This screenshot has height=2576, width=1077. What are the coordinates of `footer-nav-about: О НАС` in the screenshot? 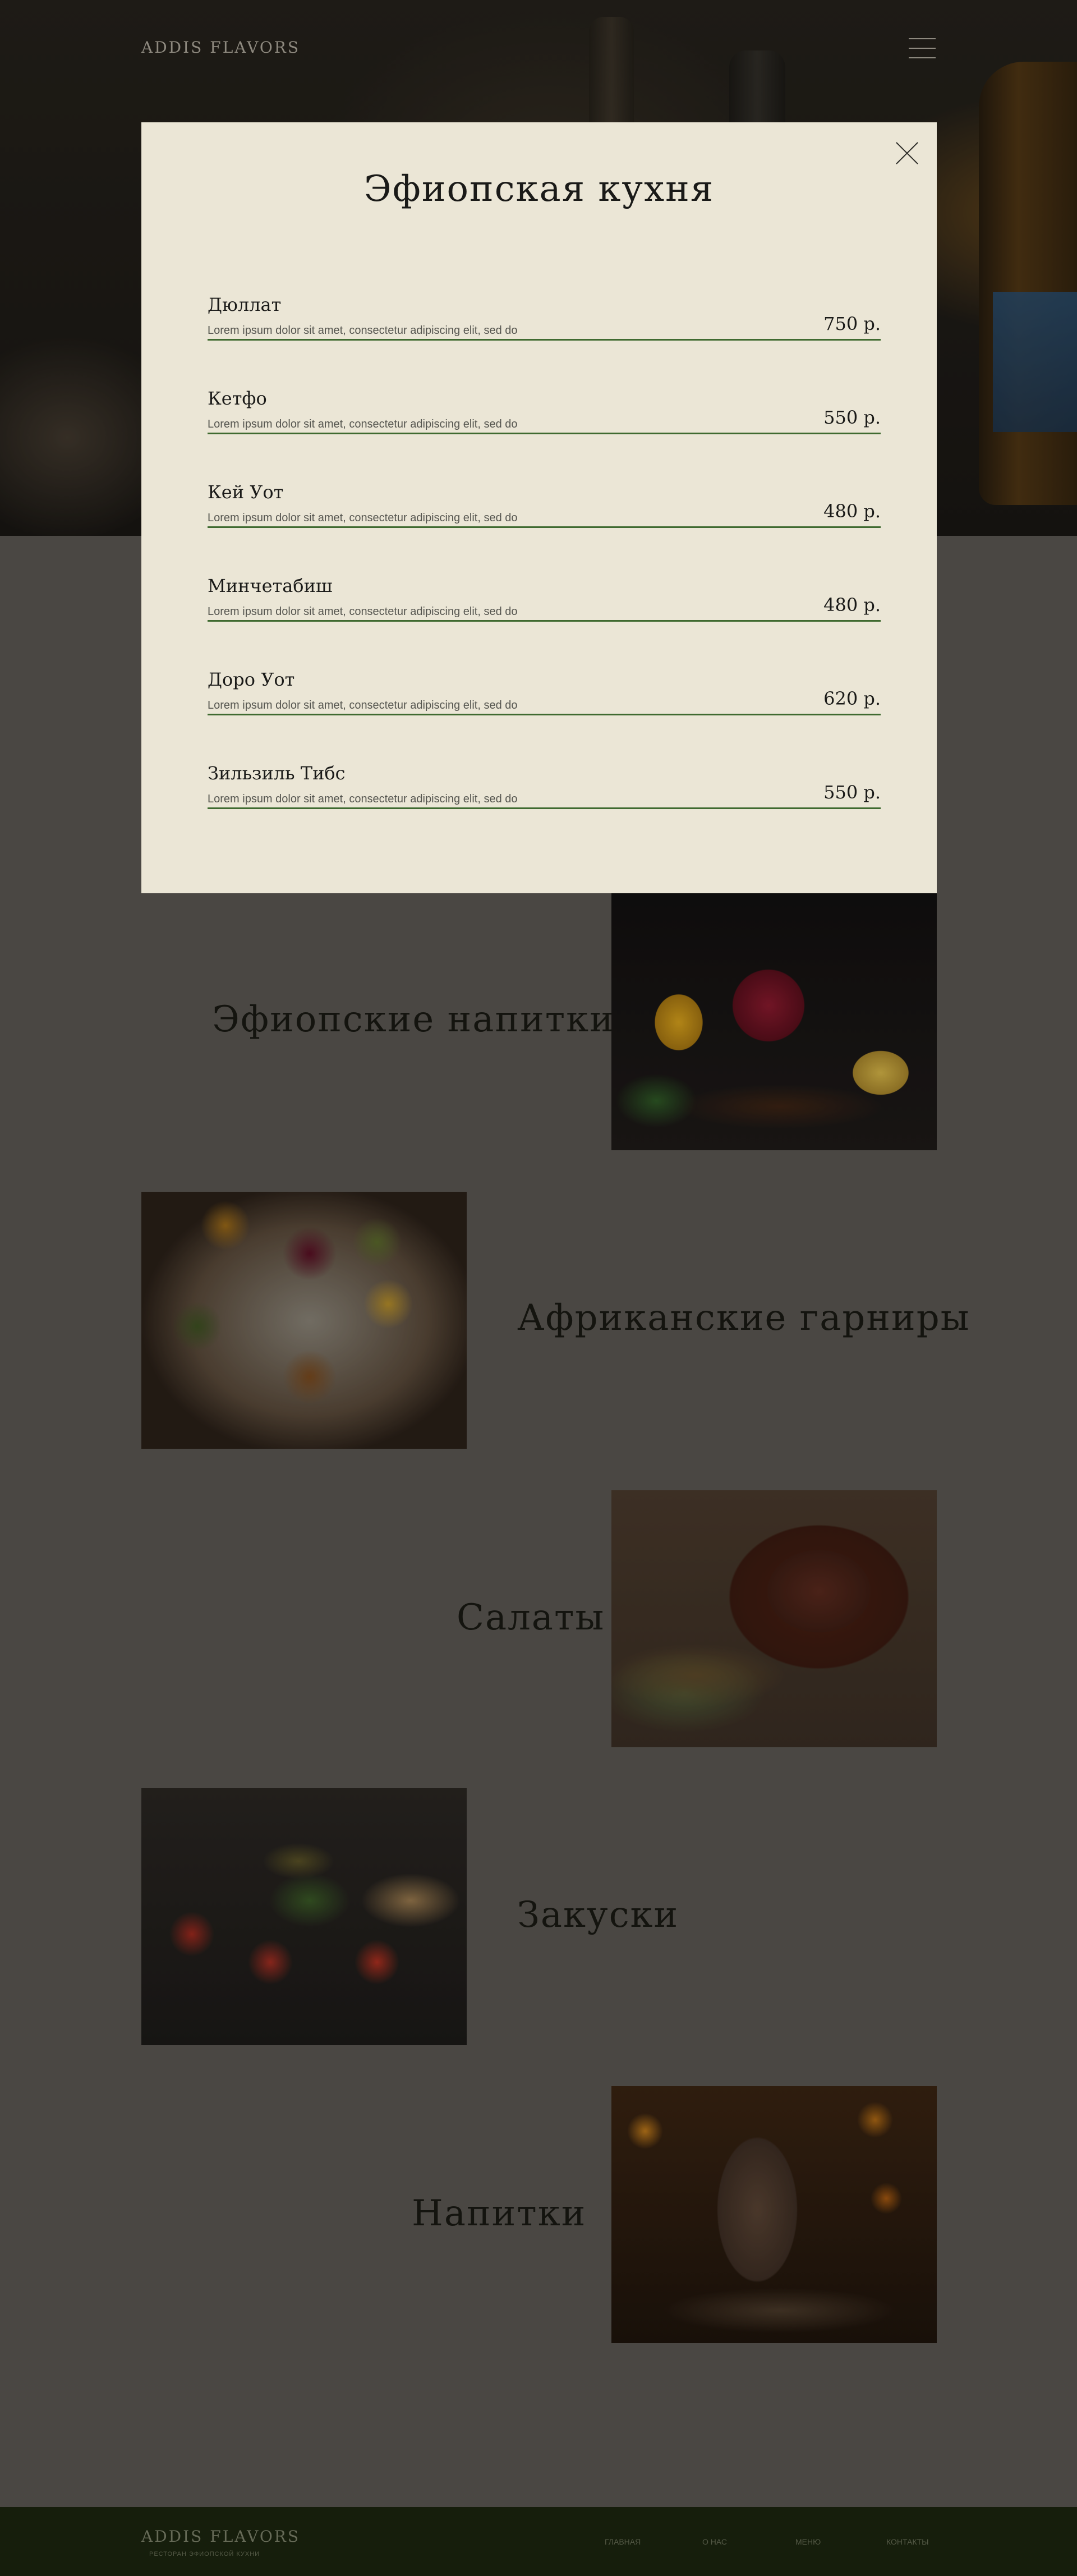 It's located at (714, 2541).